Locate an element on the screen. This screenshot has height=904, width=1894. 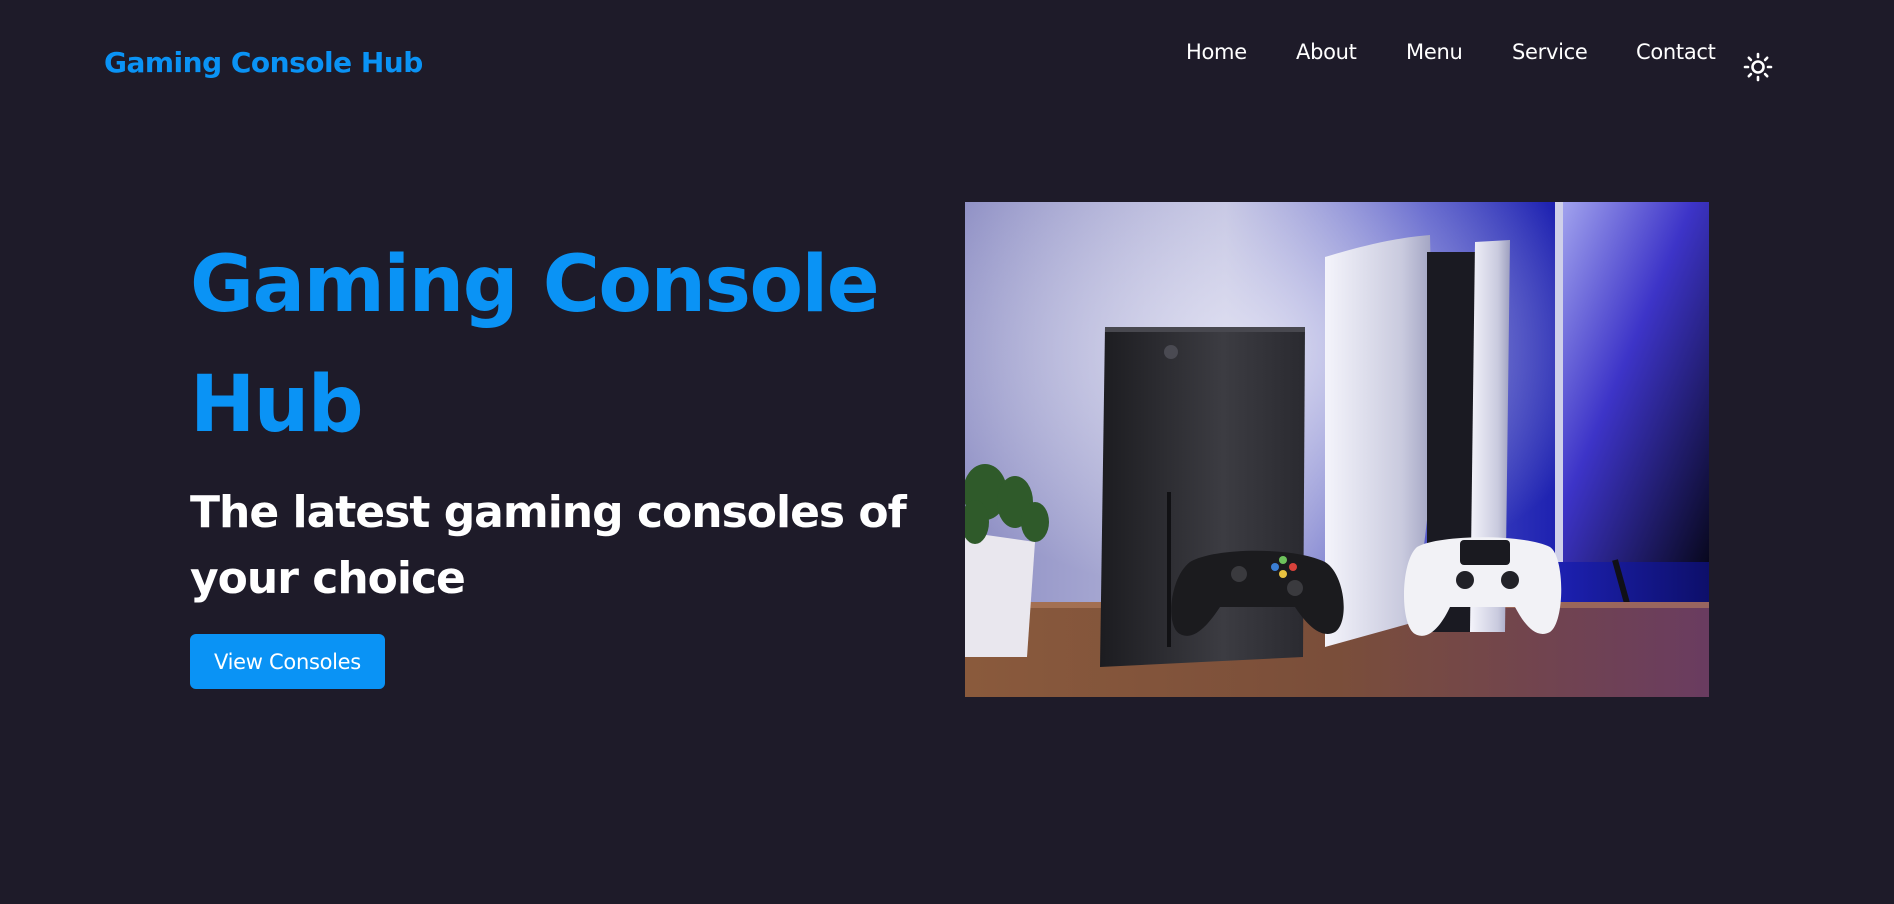
theme-toggle-button is located at coordinates (1758, 67).